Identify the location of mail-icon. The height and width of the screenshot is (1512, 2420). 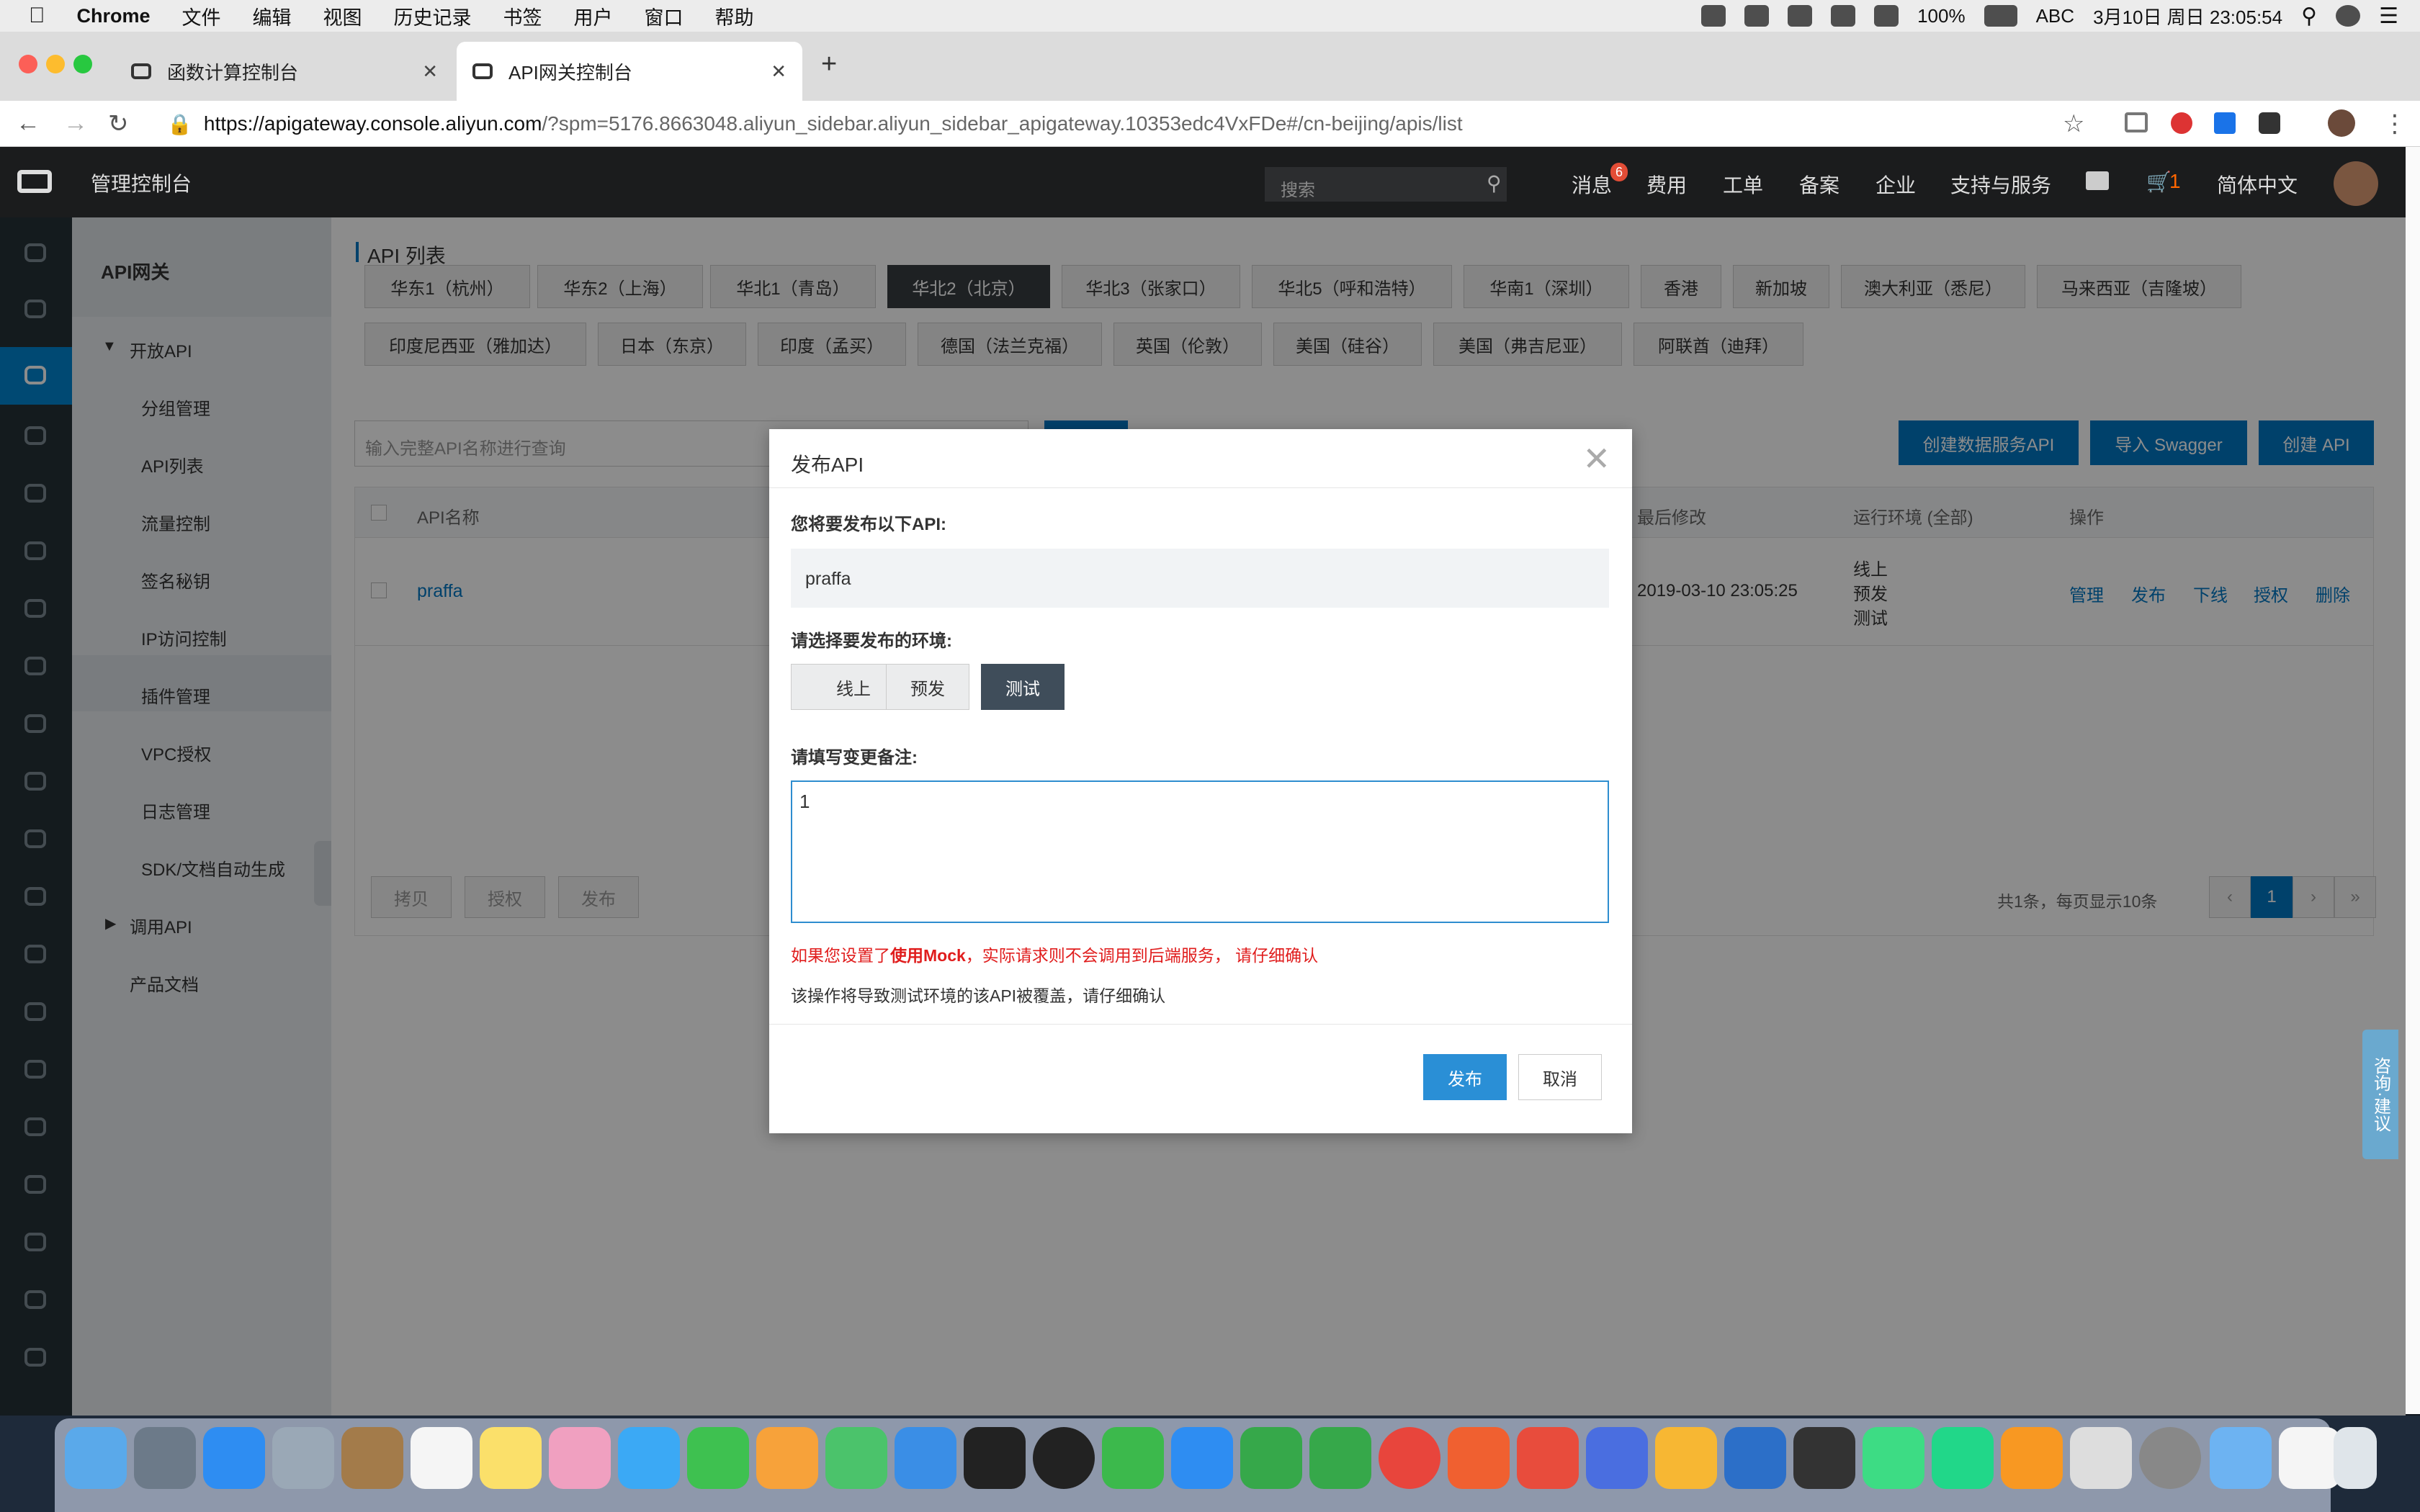
(303, 1458).